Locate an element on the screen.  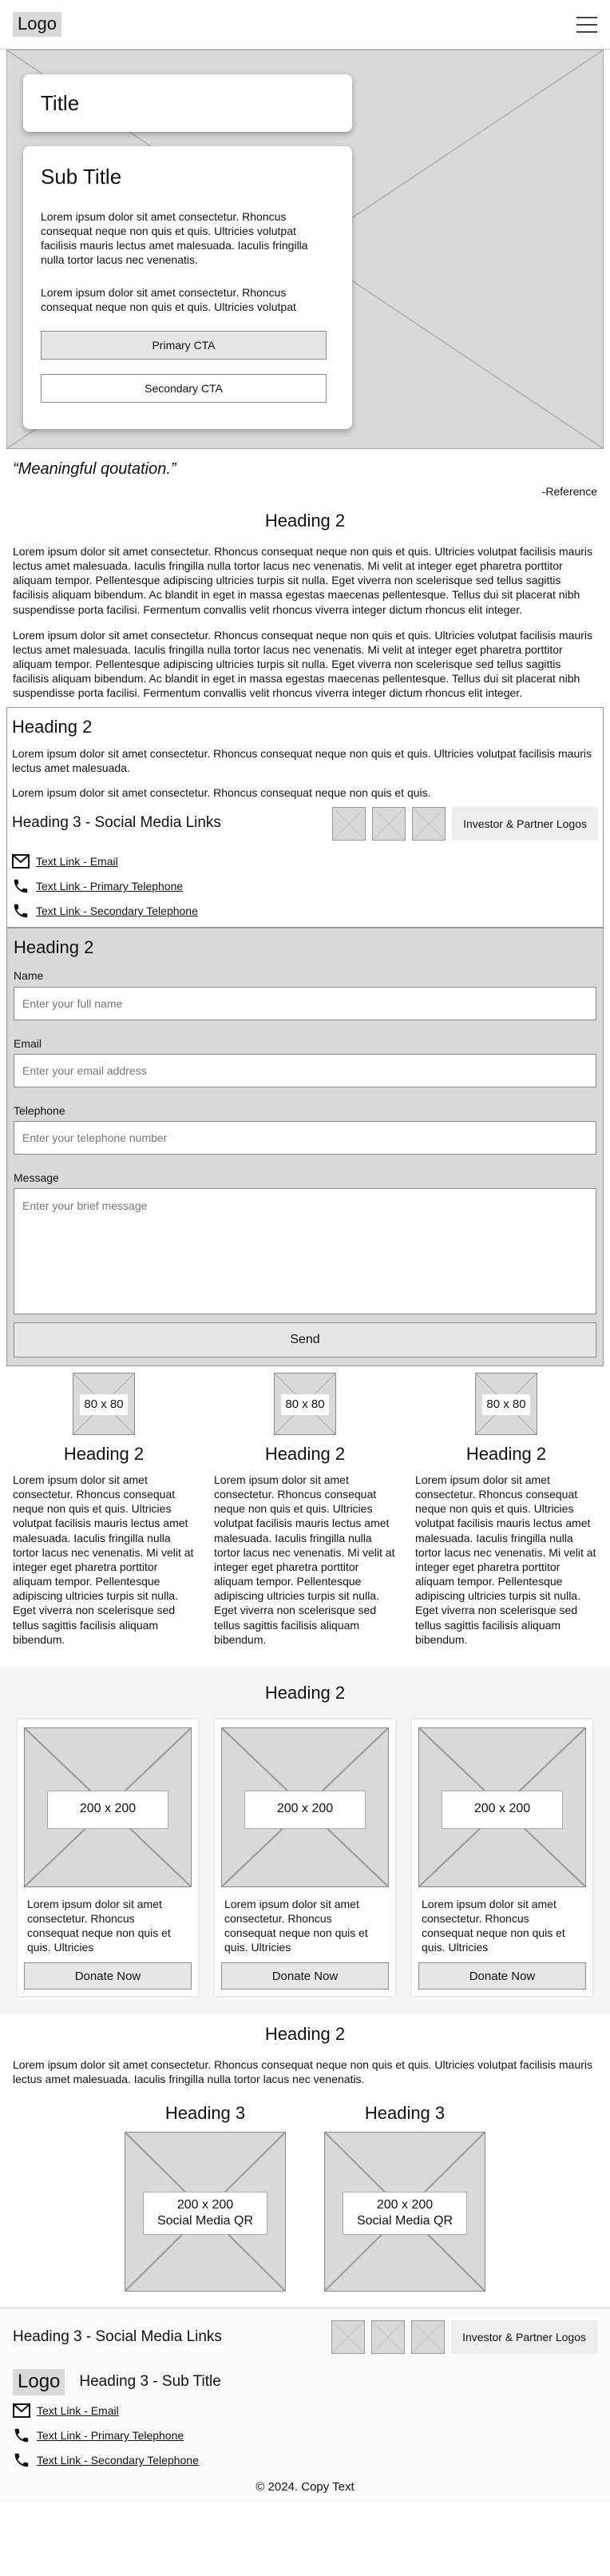
footer-subtitle: Heading 3 - Sub Title is located at coordinates (150, 2381).